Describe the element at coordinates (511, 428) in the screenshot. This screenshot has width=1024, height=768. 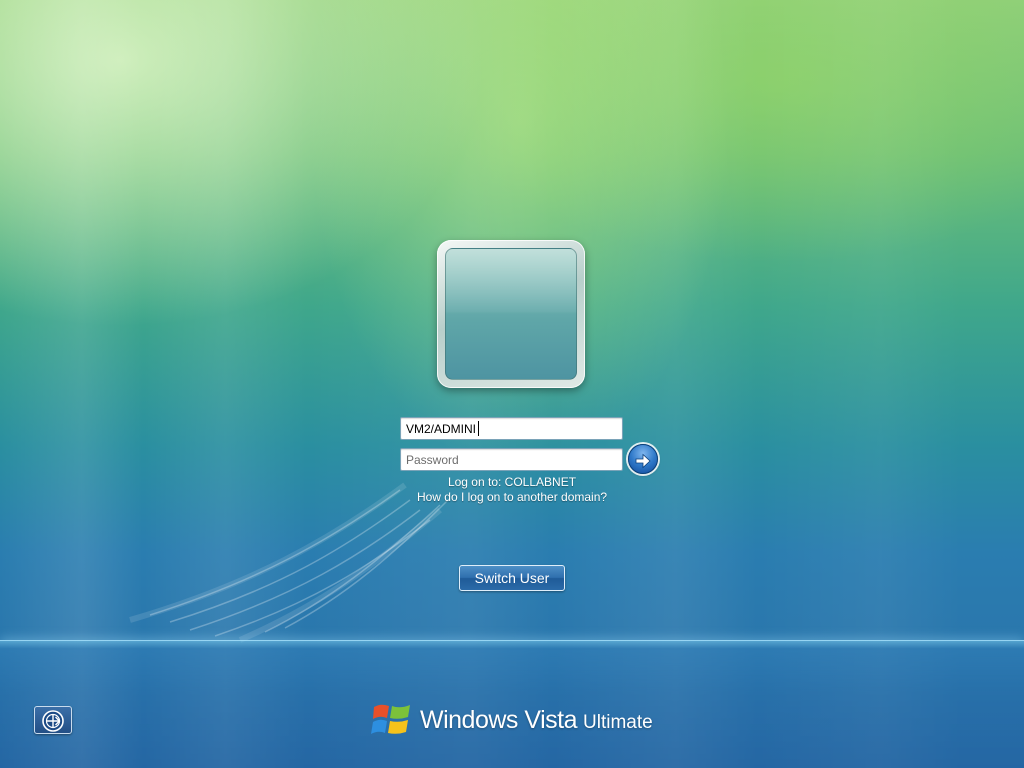
I see `username-field` at that location.